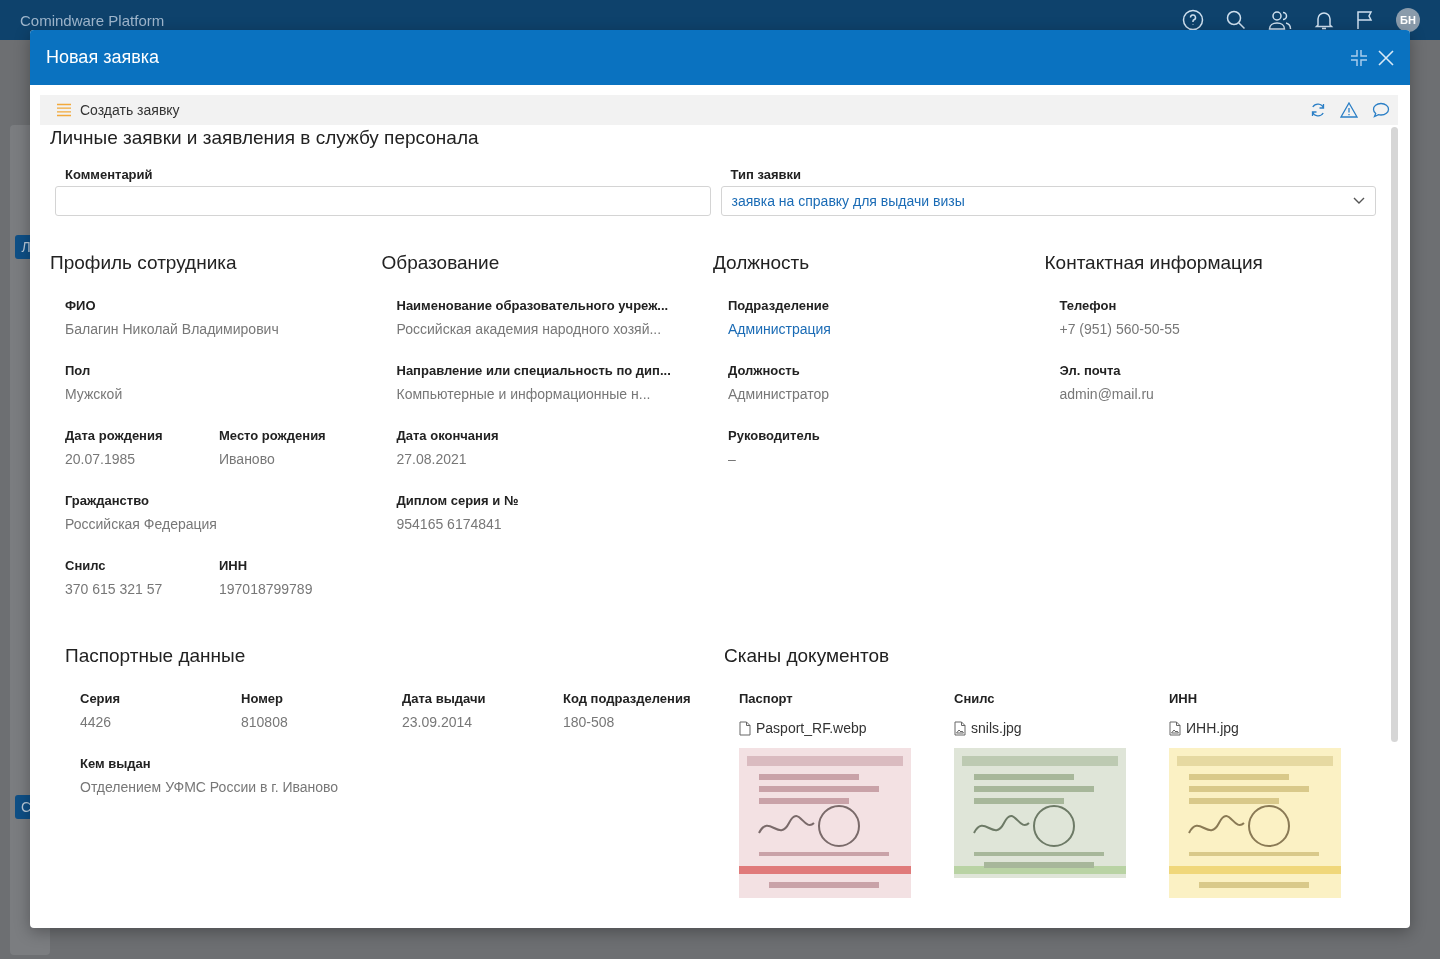  Describe the element at coordinates (101, 698) in the screenshot. I see `field-label: Серия` at that location.